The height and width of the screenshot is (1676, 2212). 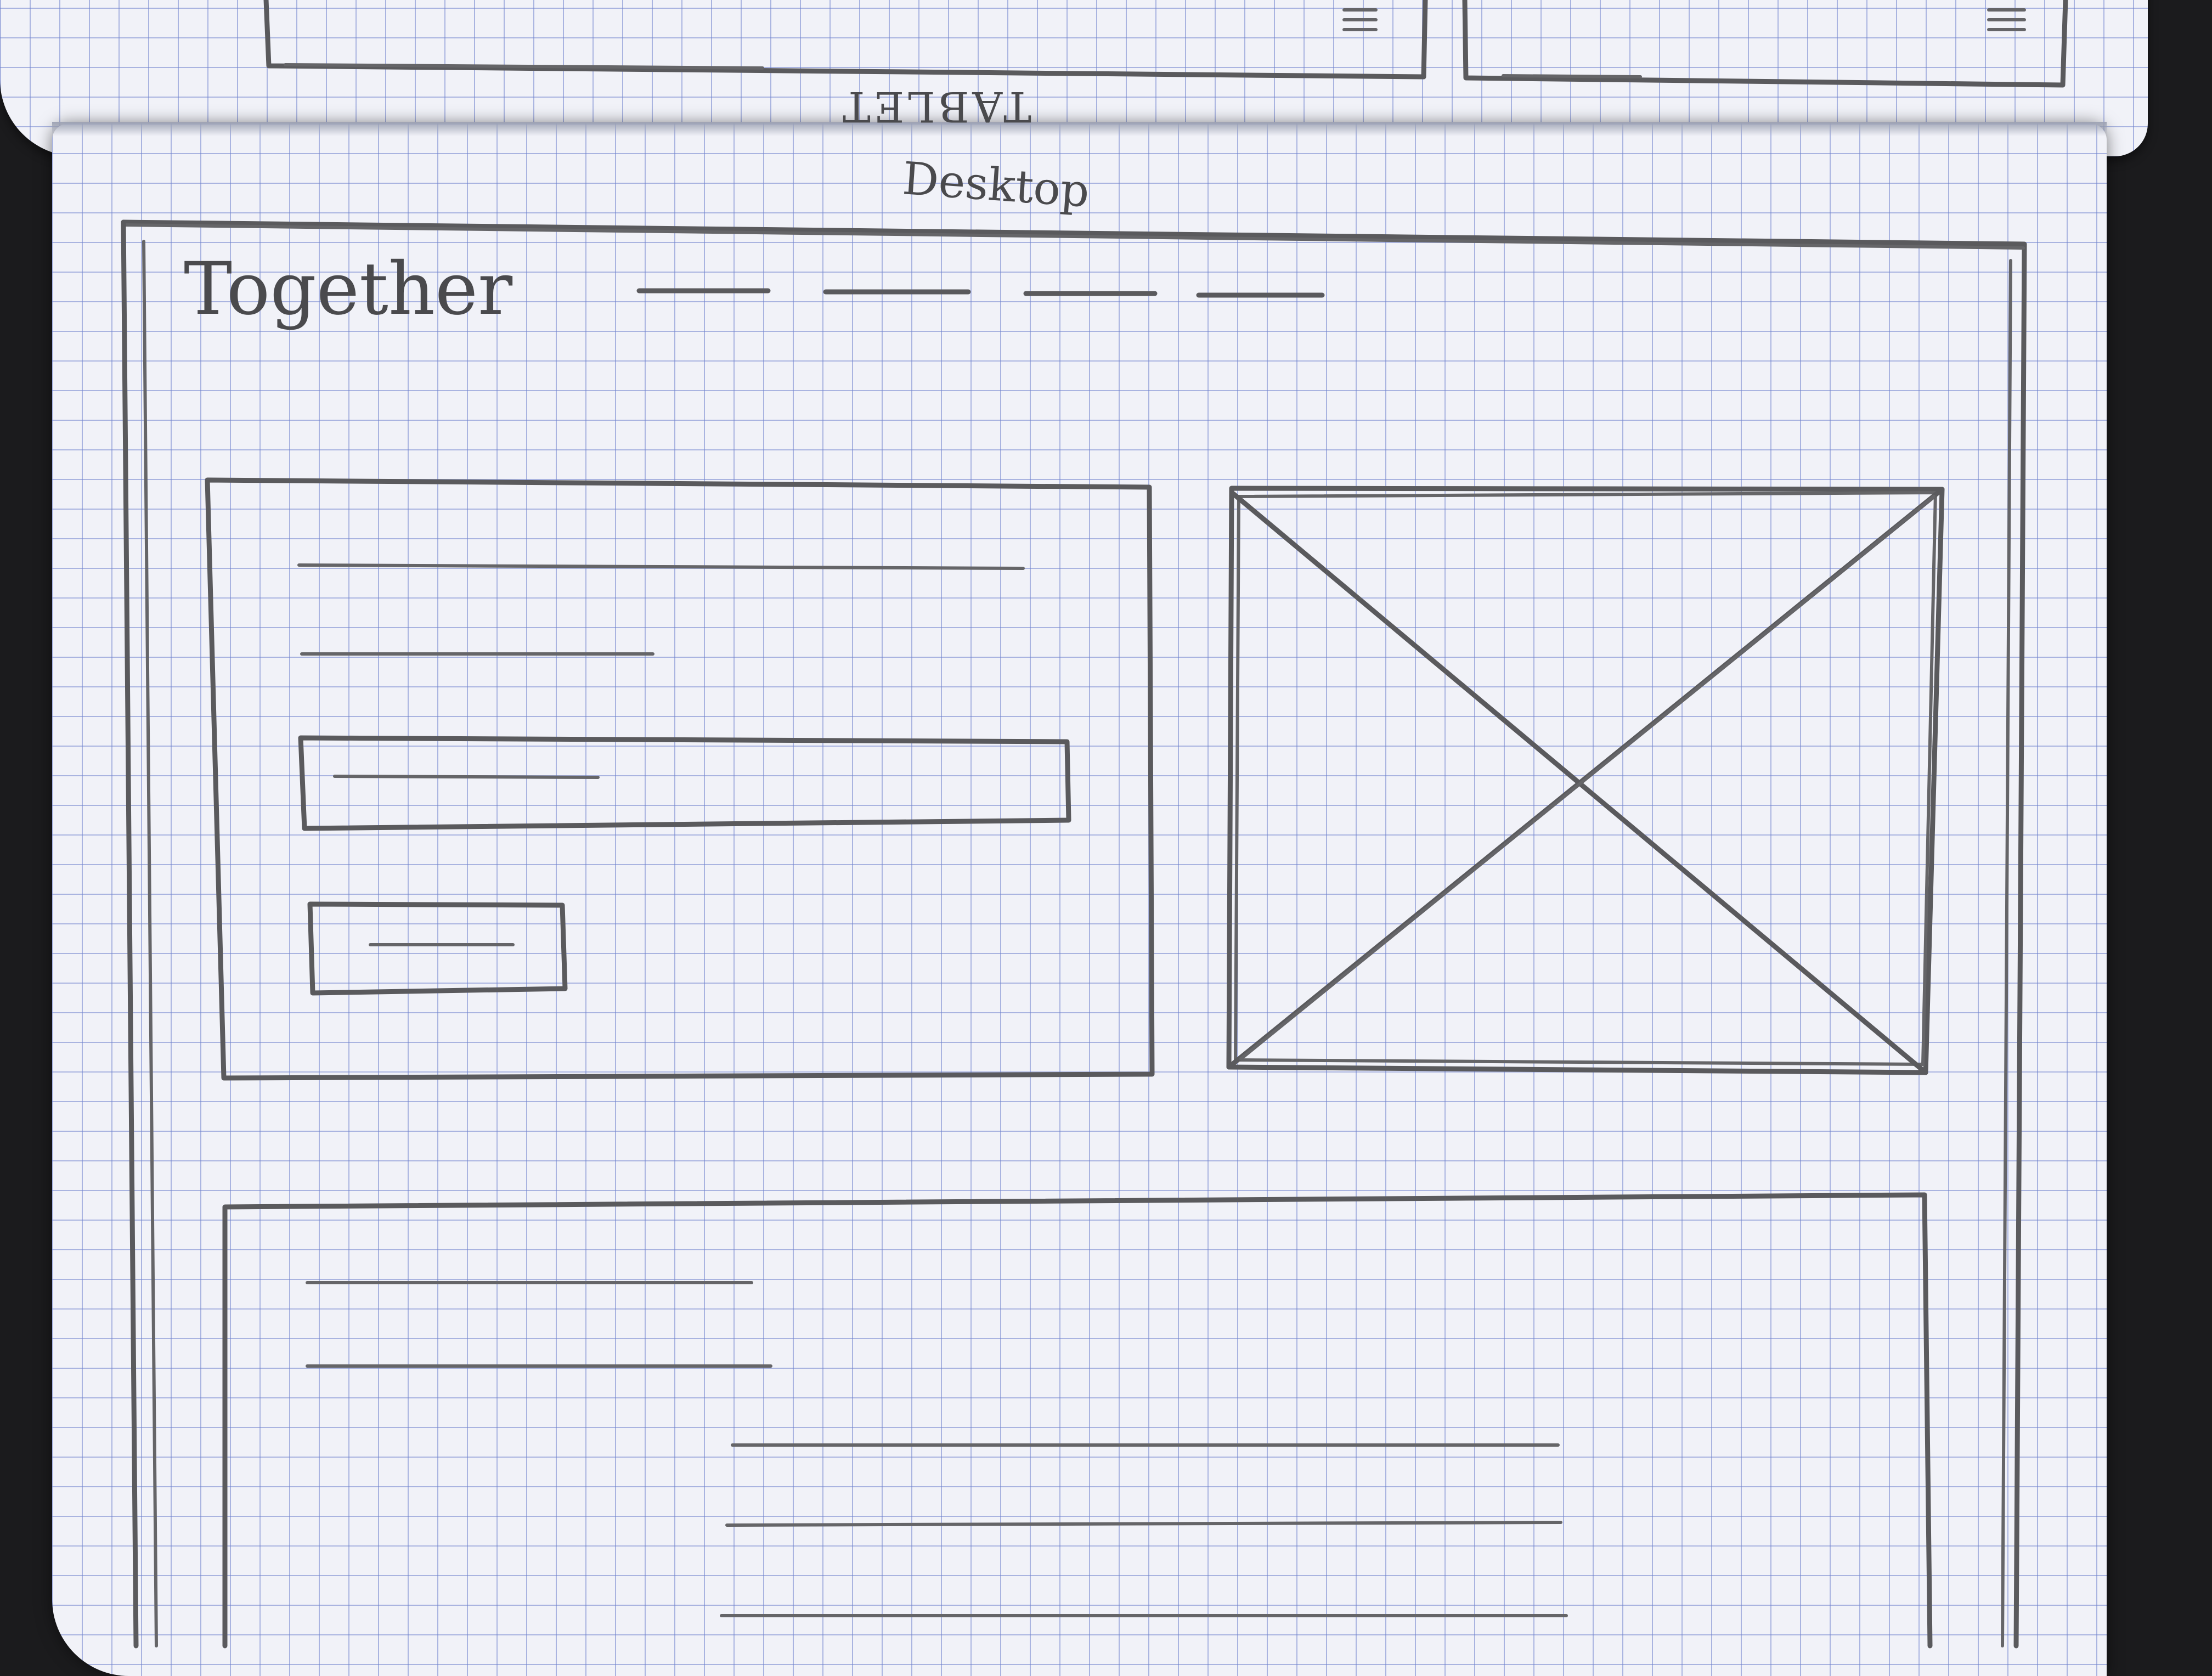 I want to click on page-binding-shadow, so click(x=1079, y=129).